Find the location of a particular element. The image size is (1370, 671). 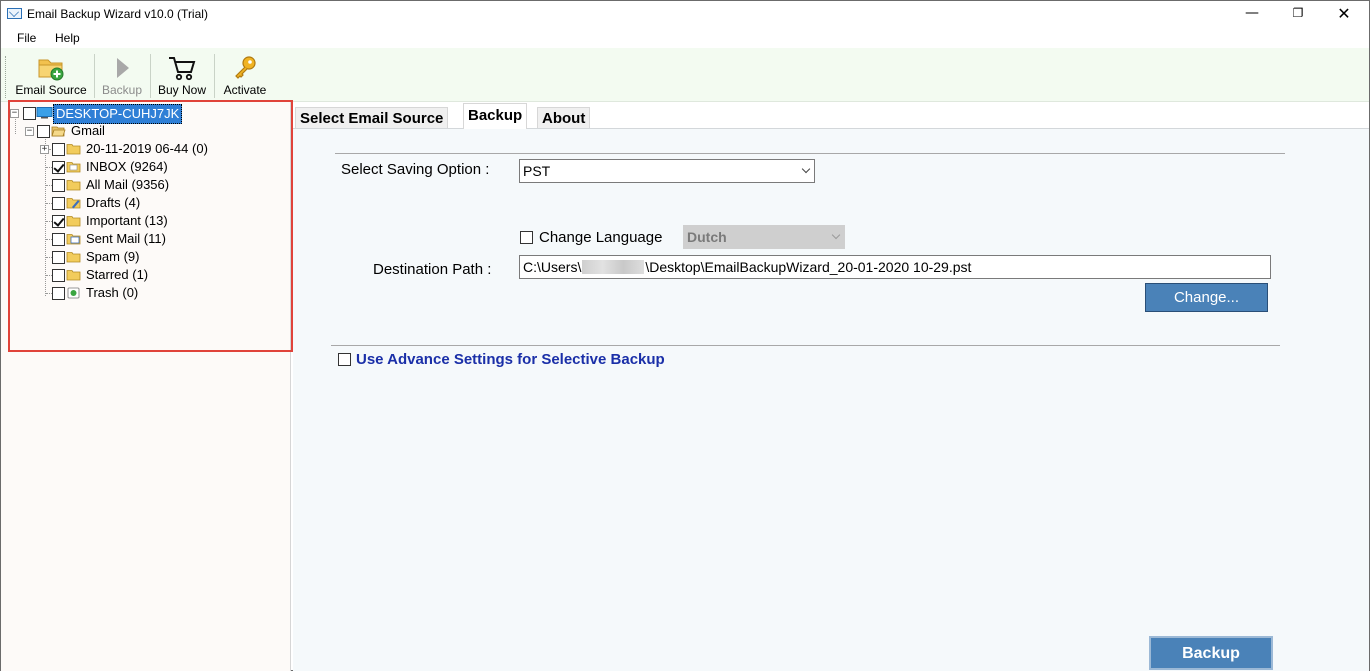

activate-button: Activate is located at coordinates (245, 75).